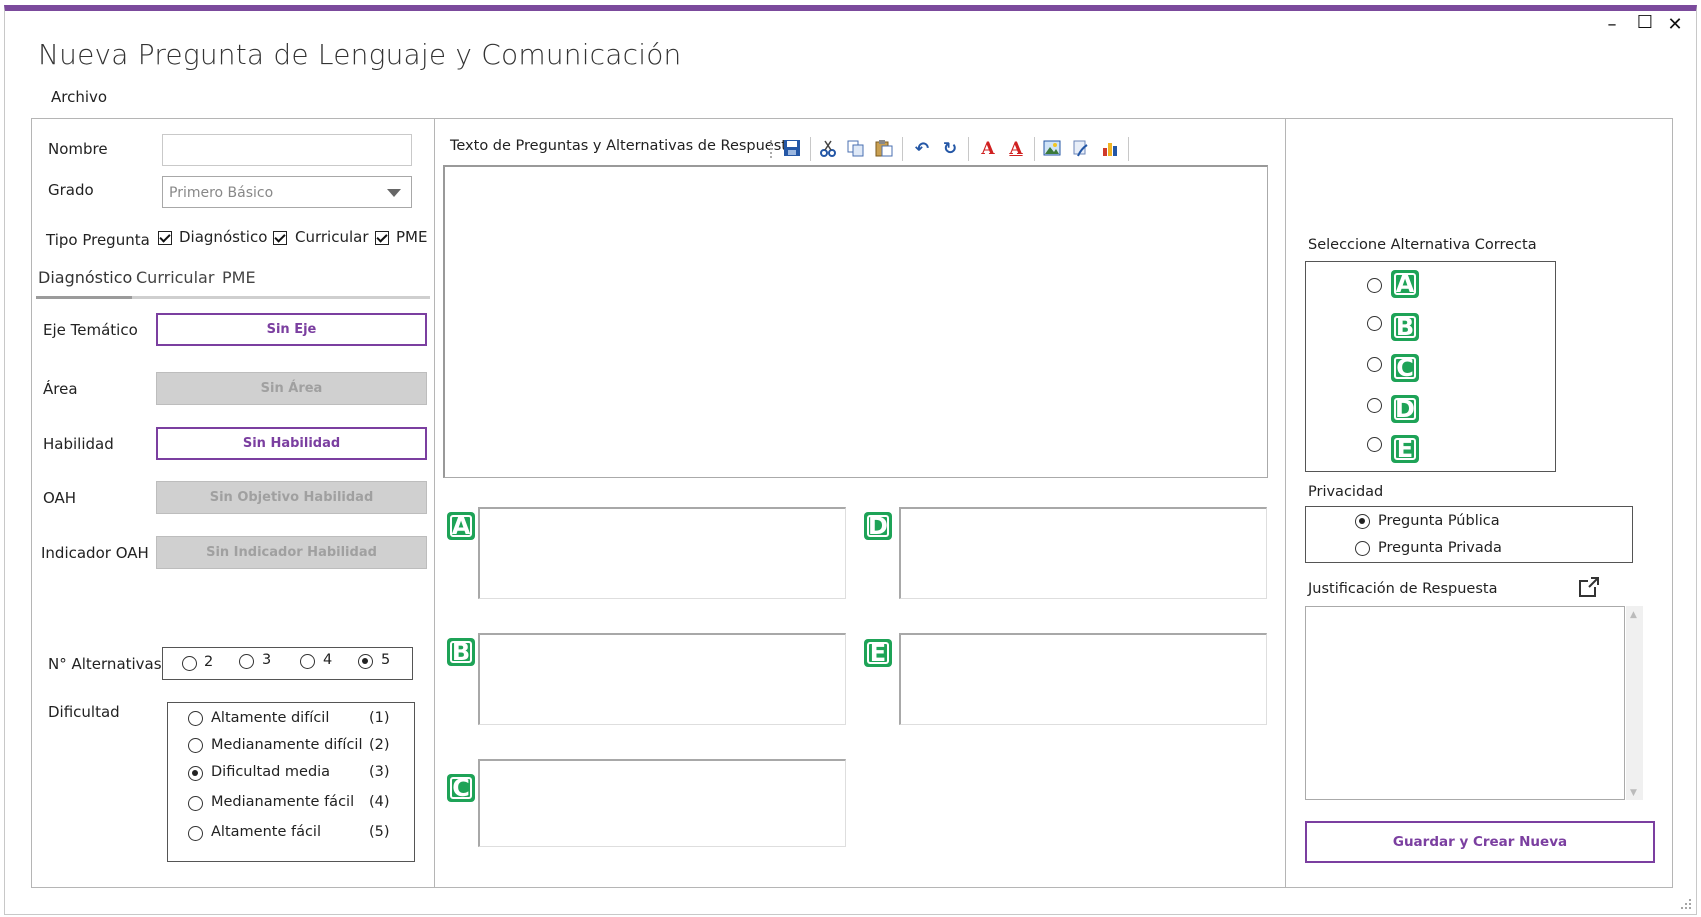 This screenshot has height=917, width=1701. I want to click on chevron-down-icon, so click(394, 193).